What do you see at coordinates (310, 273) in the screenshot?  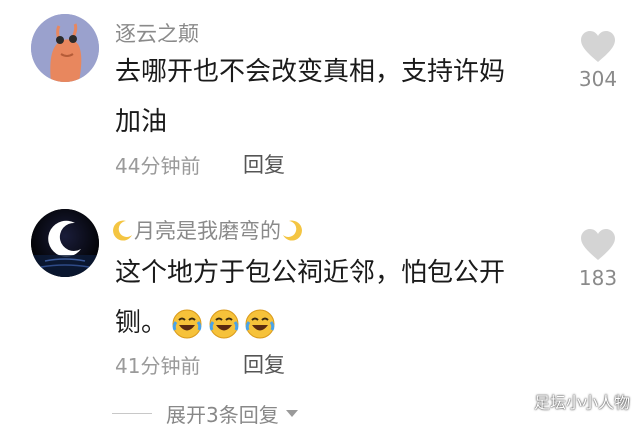 I see `comment-text-line: 这个地方于包公祠近邻，怕包公开` at bounding box center [310, 273].